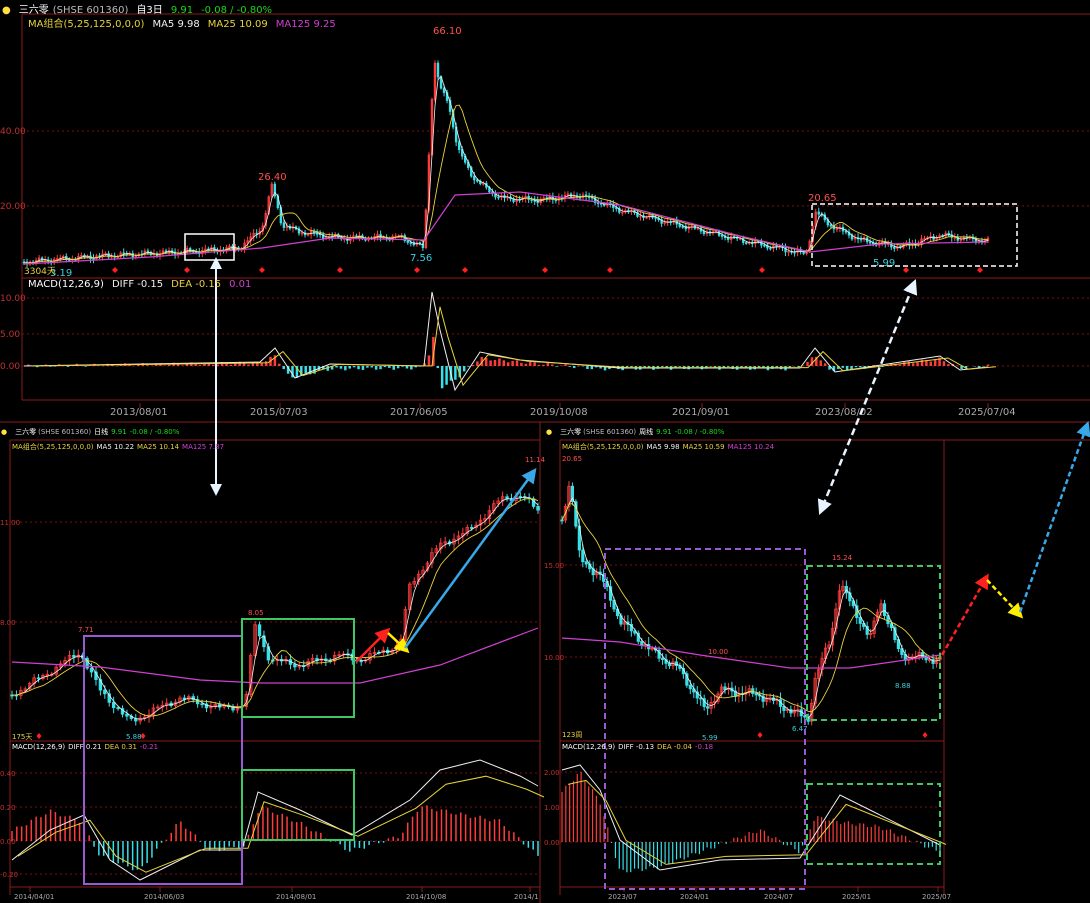 The height and width of the screenshot is (903, 1090). Describe the element at coordinates (305, 24) in the screenshot. I see `top-ma125: MA125 9.25` at that location.